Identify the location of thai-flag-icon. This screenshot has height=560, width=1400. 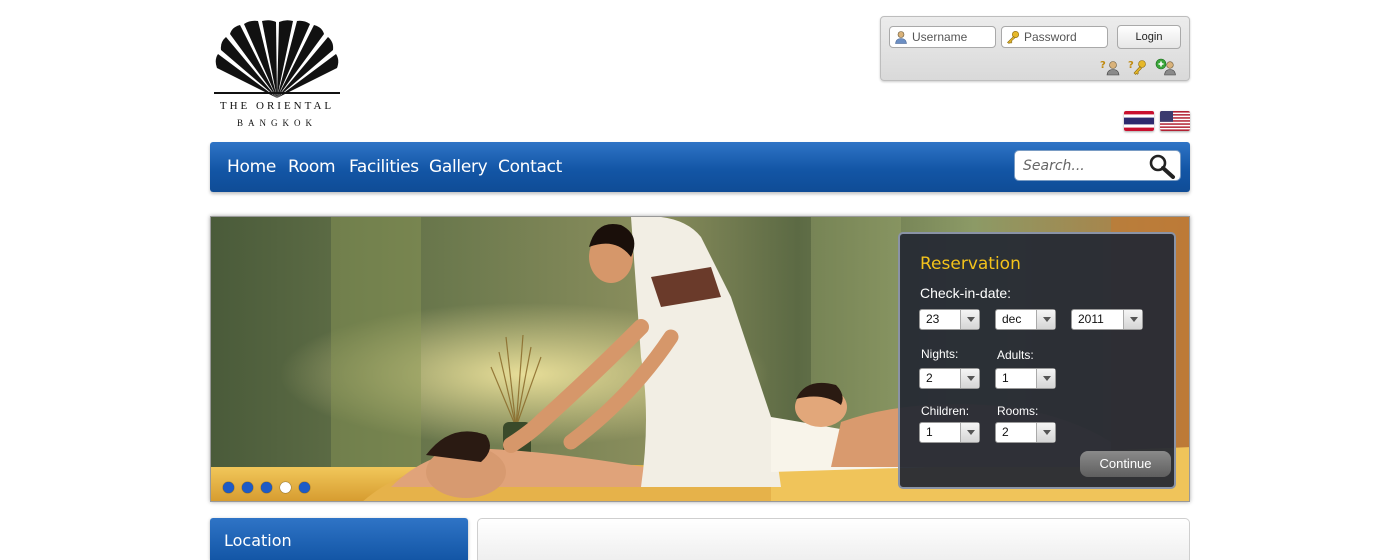
(1139, 121).